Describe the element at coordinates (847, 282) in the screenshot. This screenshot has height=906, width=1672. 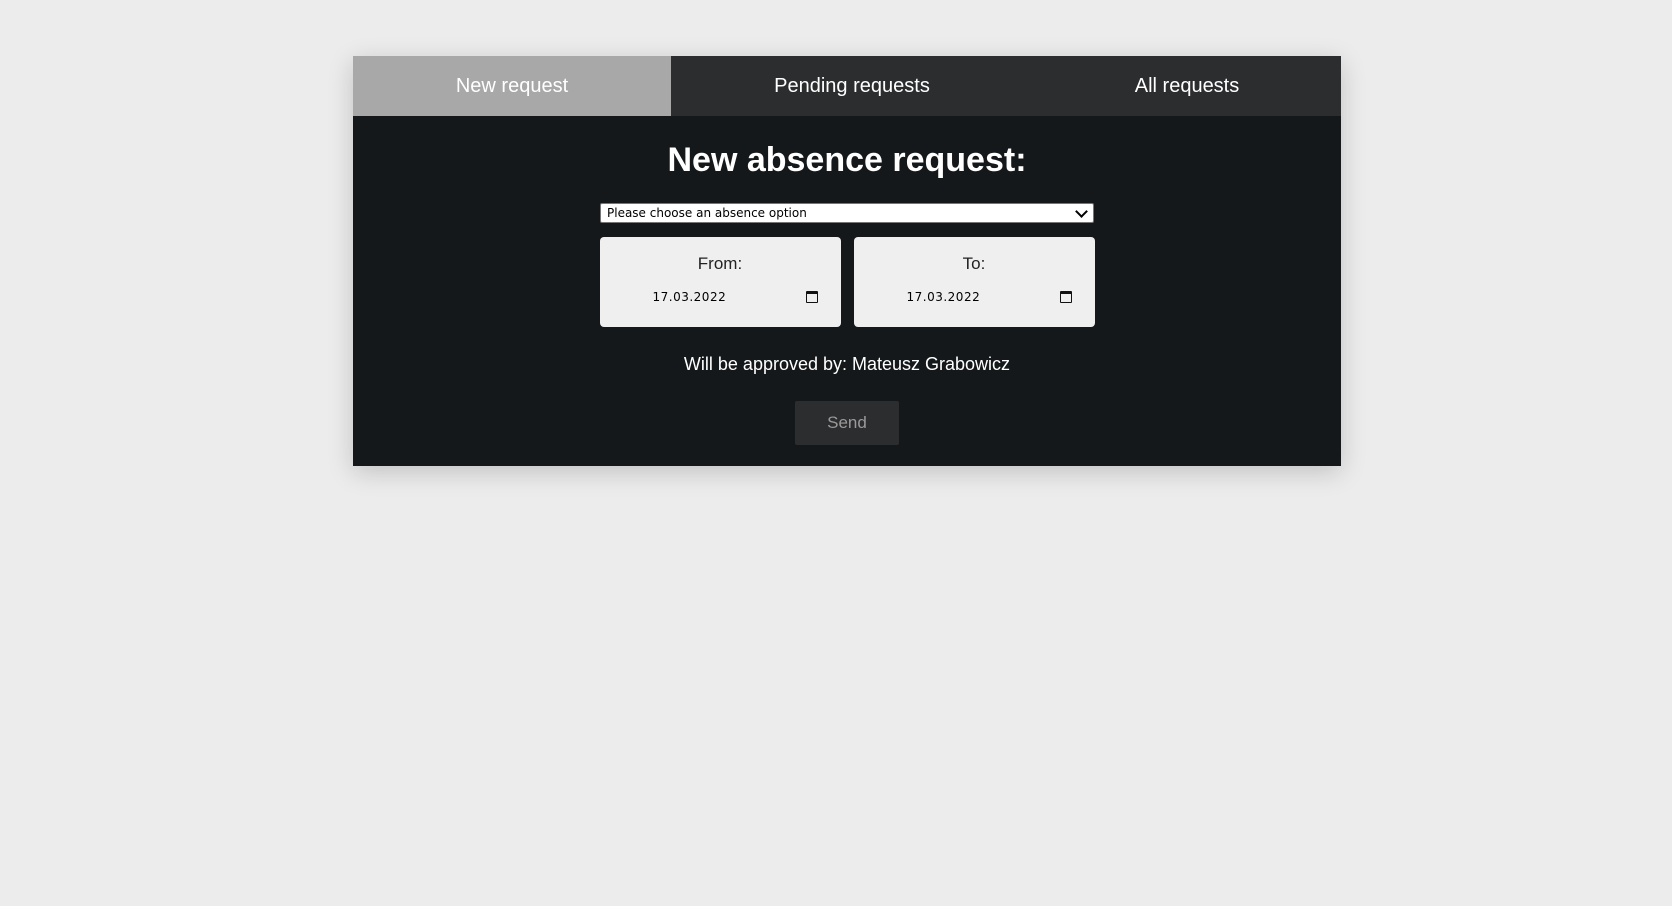
I see `date-range: From: 17.03.2022 To: 17.03.2022` at that location.